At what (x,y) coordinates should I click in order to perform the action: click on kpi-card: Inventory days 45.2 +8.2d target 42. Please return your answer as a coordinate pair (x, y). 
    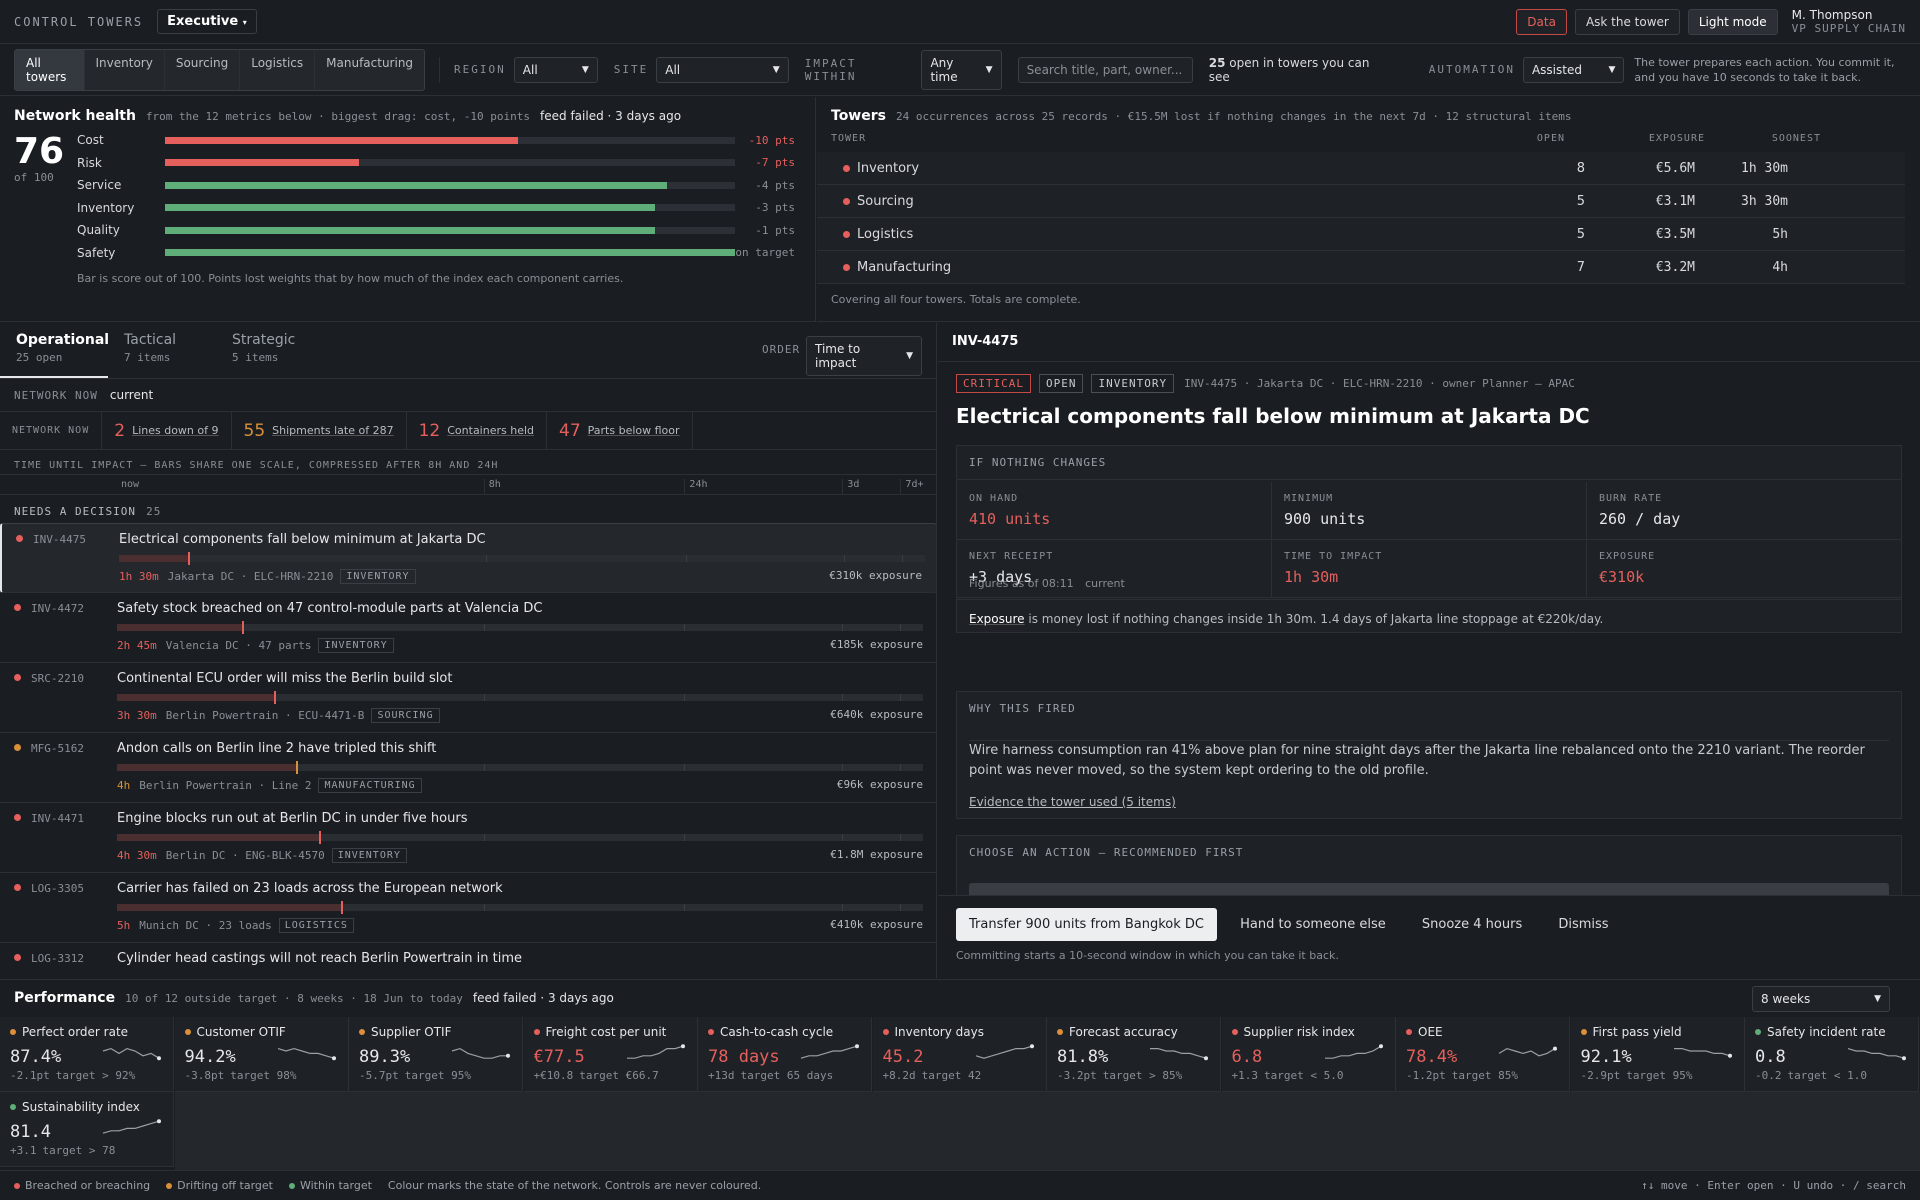
    Looking at the image, I should click on (959, 1054).